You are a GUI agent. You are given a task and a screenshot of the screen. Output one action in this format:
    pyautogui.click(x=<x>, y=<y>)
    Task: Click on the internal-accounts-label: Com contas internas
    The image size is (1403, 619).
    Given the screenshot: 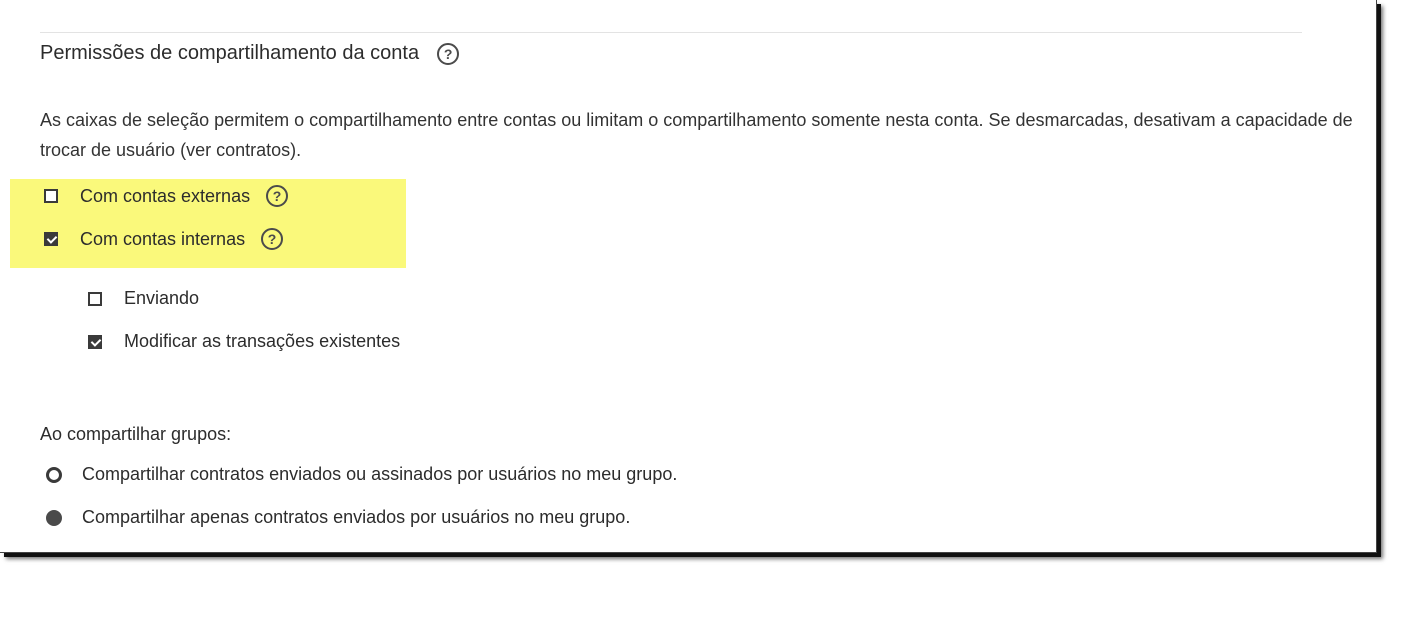 What is the action you would take?
    pyautogui.click(x=163, y=238)
    